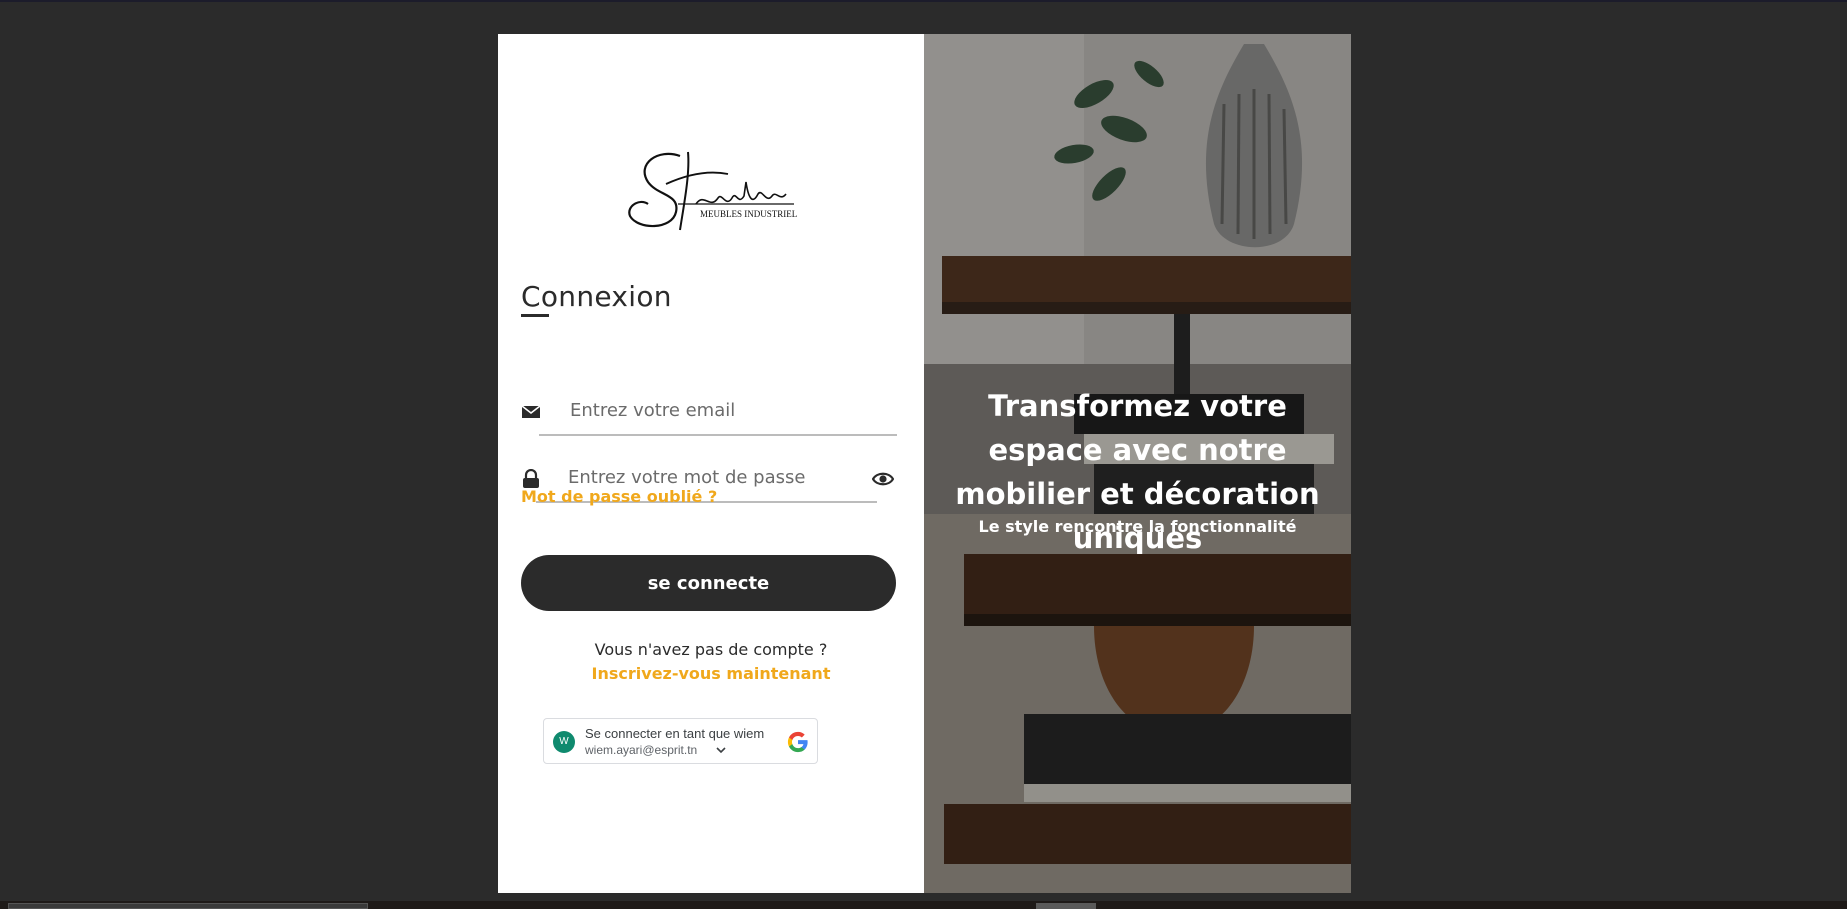 This screenshot has height=909, width=1847. What do you see at coordinates (923, 905) in the screenshot?
I see `taskbar-strip` at bounding box center [923, 905].